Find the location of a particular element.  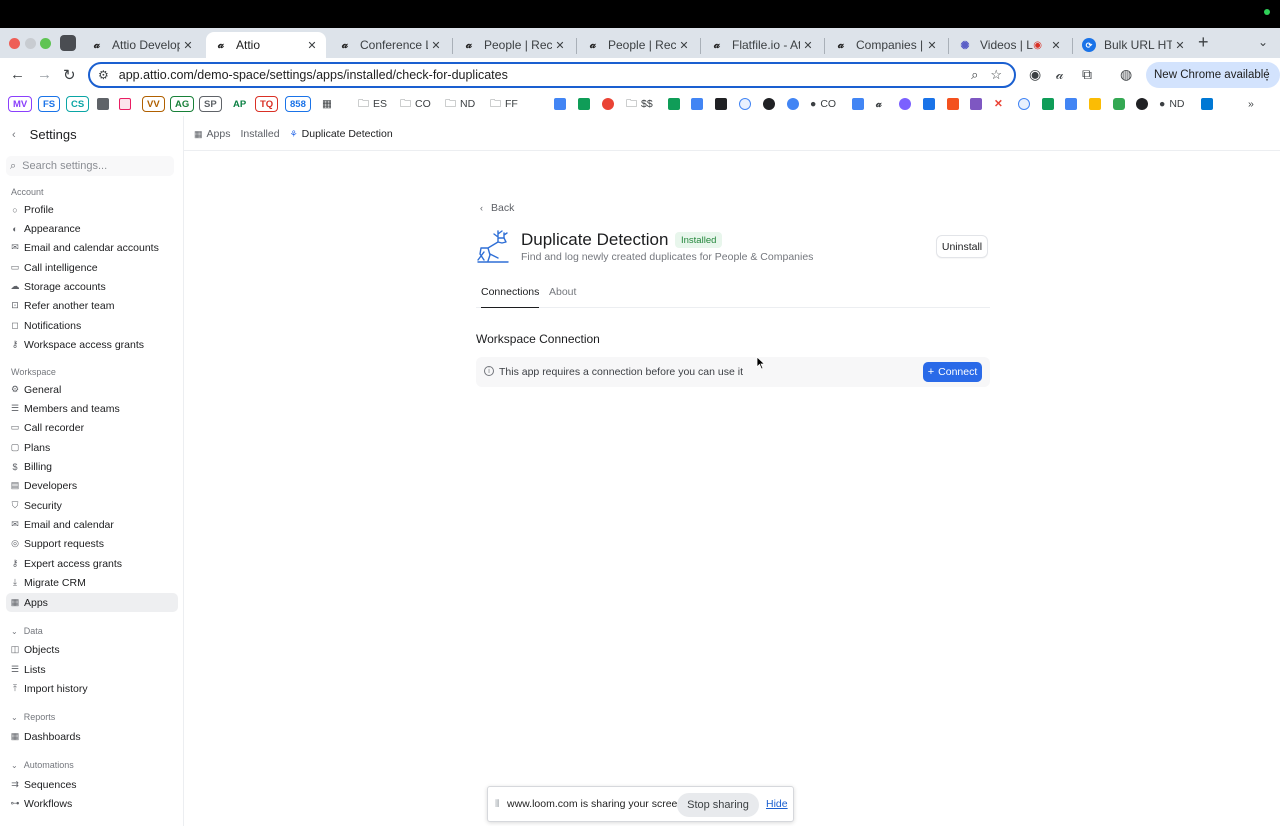

window-zoom-icon is located at coordinates (45, 43).